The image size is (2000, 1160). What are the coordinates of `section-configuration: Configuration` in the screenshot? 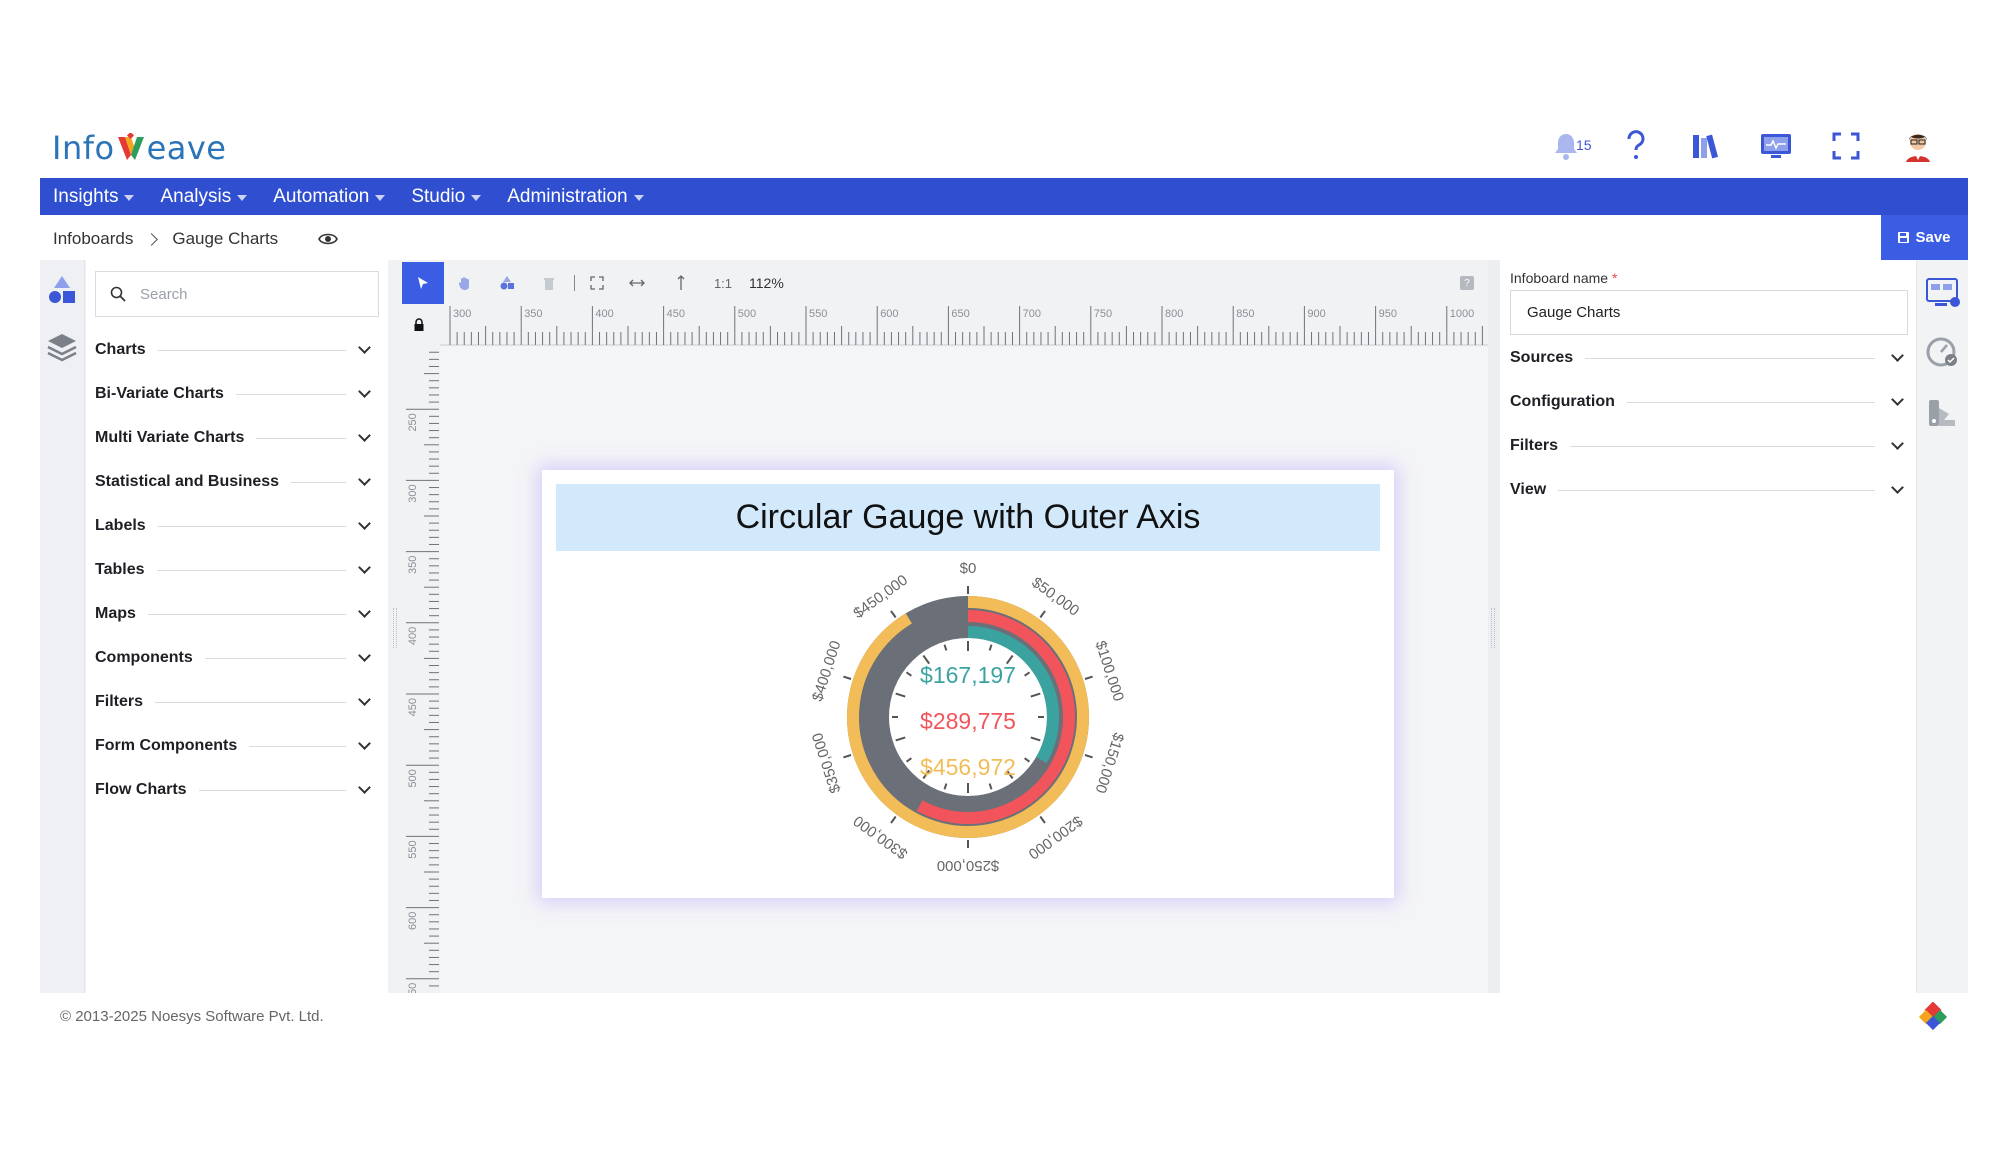 It's located at (1709, 402).